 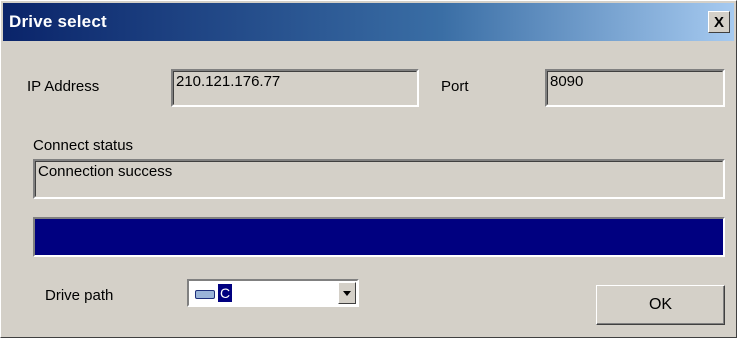 What do you see at coordinates (635, 88) in the screenshot?
I see `port-field: 8090` at bounding box center [635, 88].